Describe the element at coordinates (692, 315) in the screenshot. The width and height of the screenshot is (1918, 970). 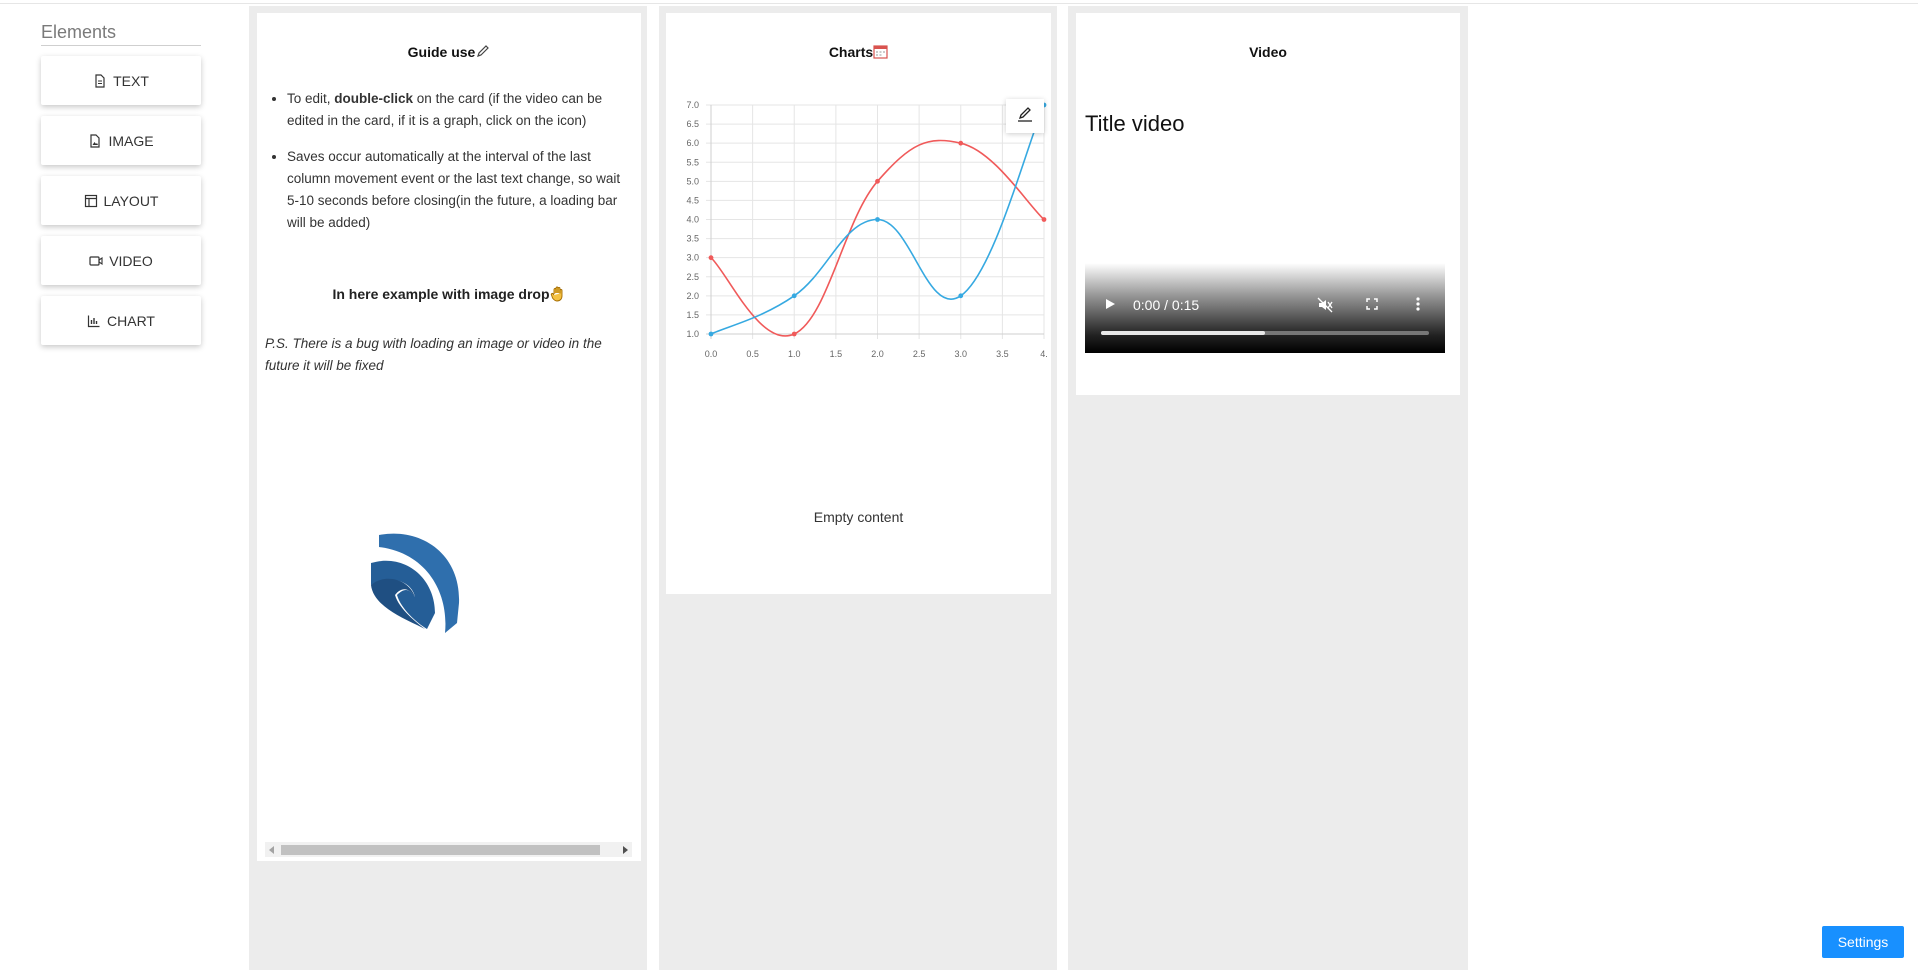
I see `y-tick-label: 1.5` at that location.